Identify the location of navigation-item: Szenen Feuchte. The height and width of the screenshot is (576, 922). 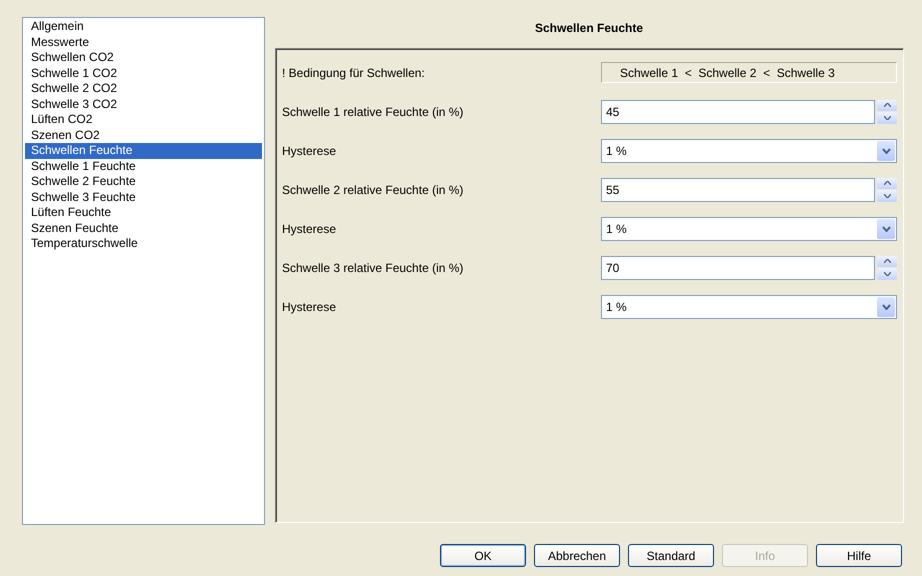
(143, 228).